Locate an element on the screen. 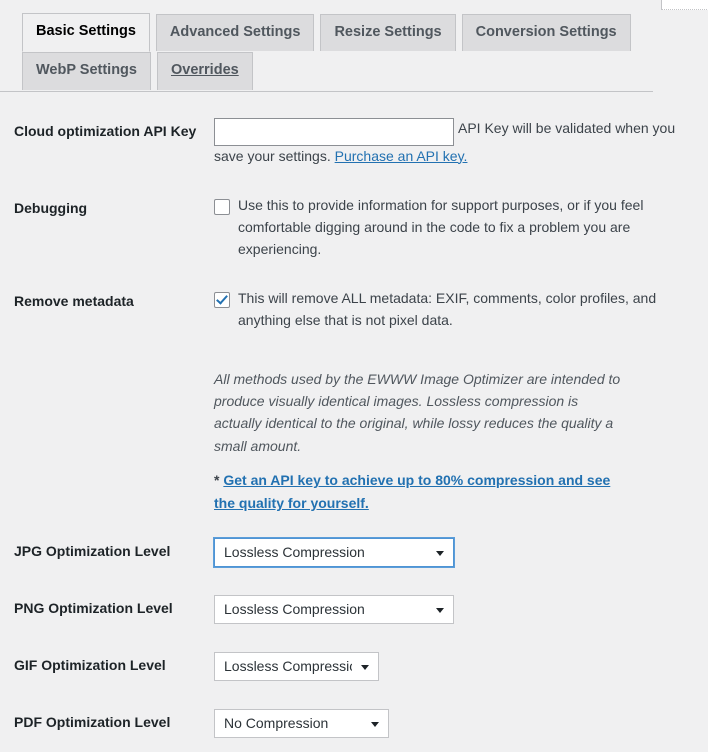  tab-overrides: Overrides is located at coordinates (204, 71).